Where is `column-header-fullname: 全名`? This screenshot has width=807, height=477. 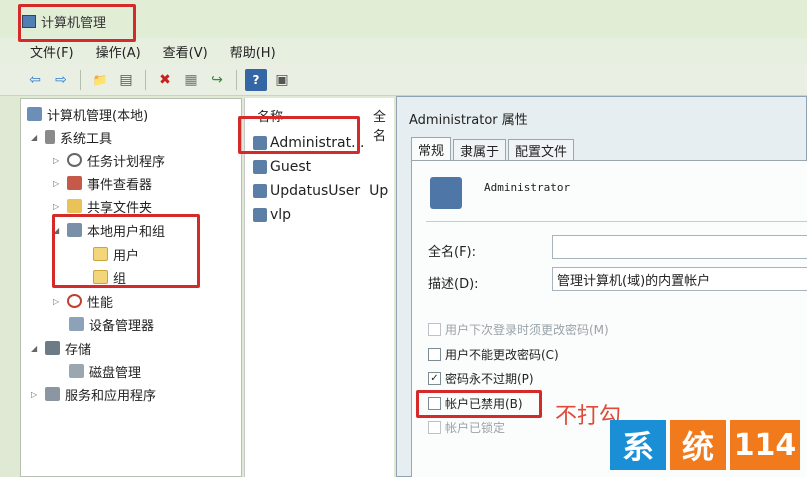
column-header-fullname: 全名 is located at coordinates (383, 125).